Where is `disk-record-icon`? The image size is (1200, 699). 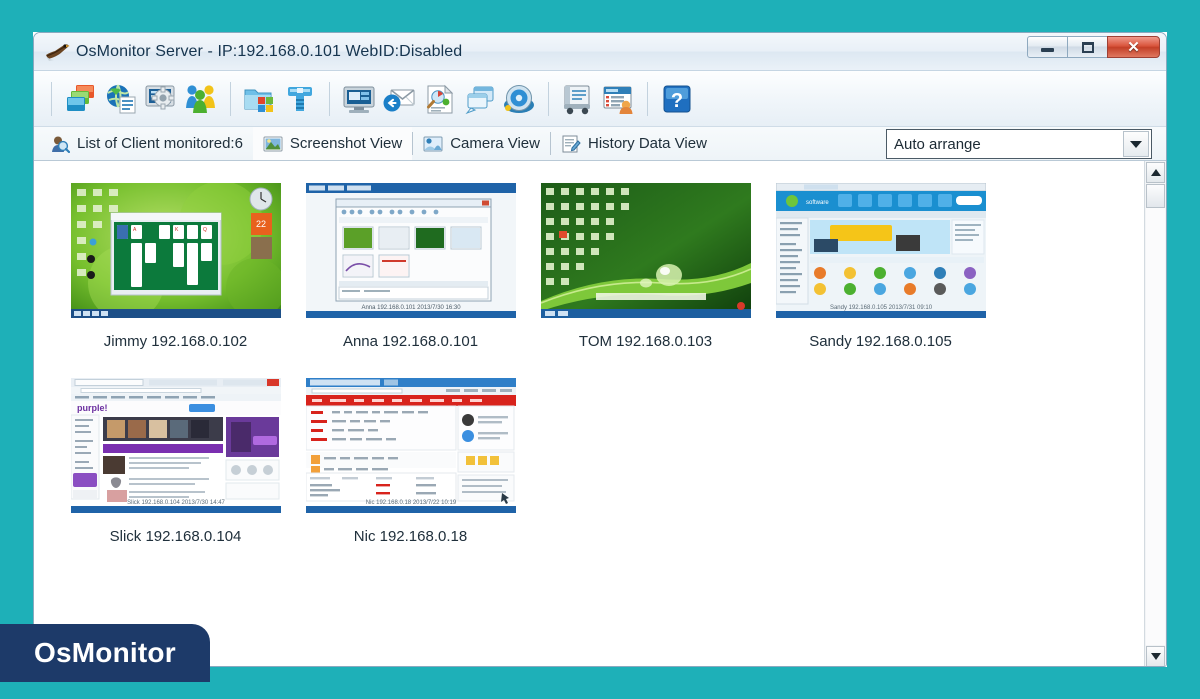
disk-record-icon is located at coordinates (519, 99).